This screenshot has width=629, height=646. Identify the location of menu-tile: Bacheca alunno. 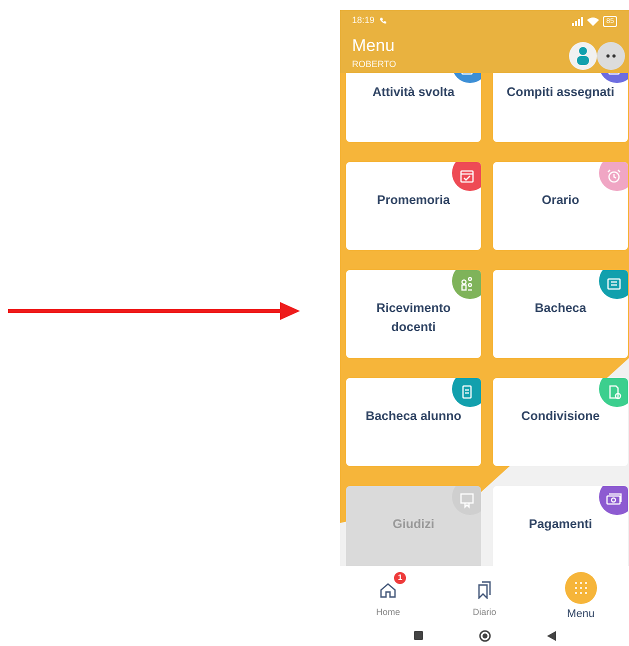
(413, 422).